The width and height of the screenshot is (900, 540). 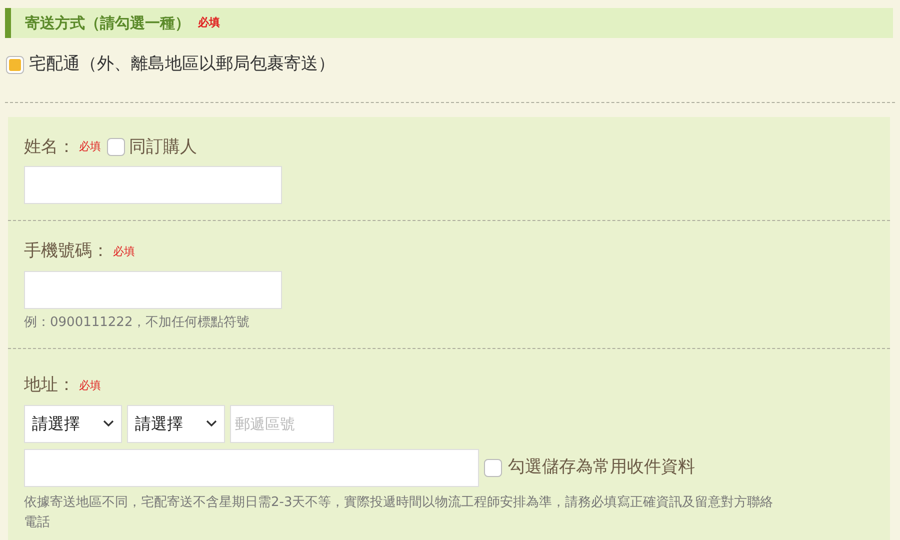 What do you see at coordinates (49, 385) in the screenshot?
I see `field-label: 地址：` at bounding box center [49, 385].